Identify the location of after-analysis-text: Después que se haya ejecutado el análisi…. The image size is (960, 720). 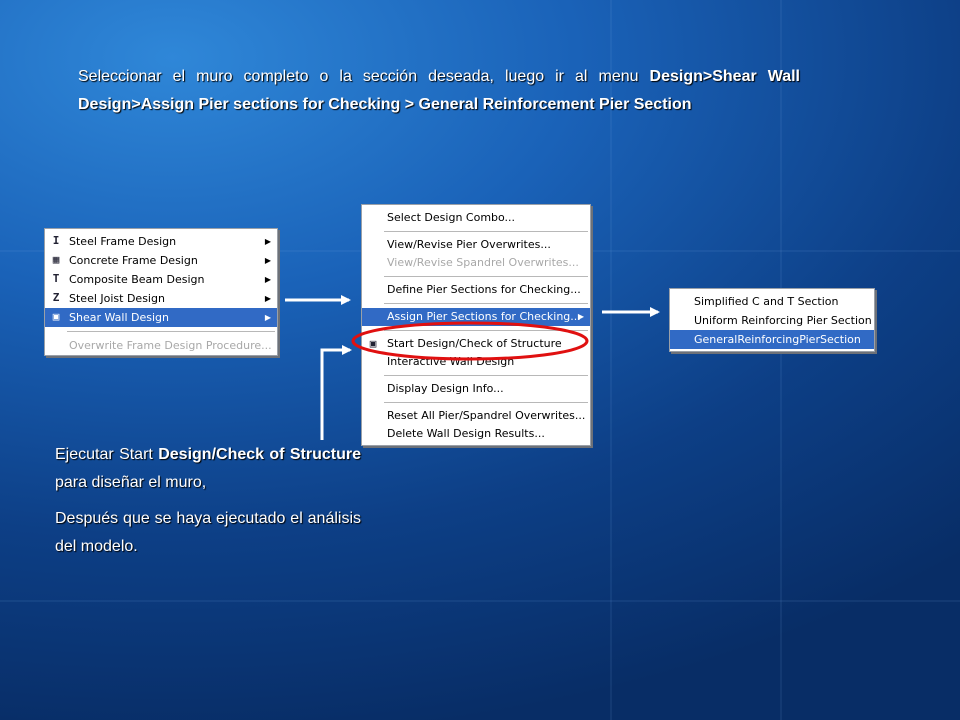
(208, 532).